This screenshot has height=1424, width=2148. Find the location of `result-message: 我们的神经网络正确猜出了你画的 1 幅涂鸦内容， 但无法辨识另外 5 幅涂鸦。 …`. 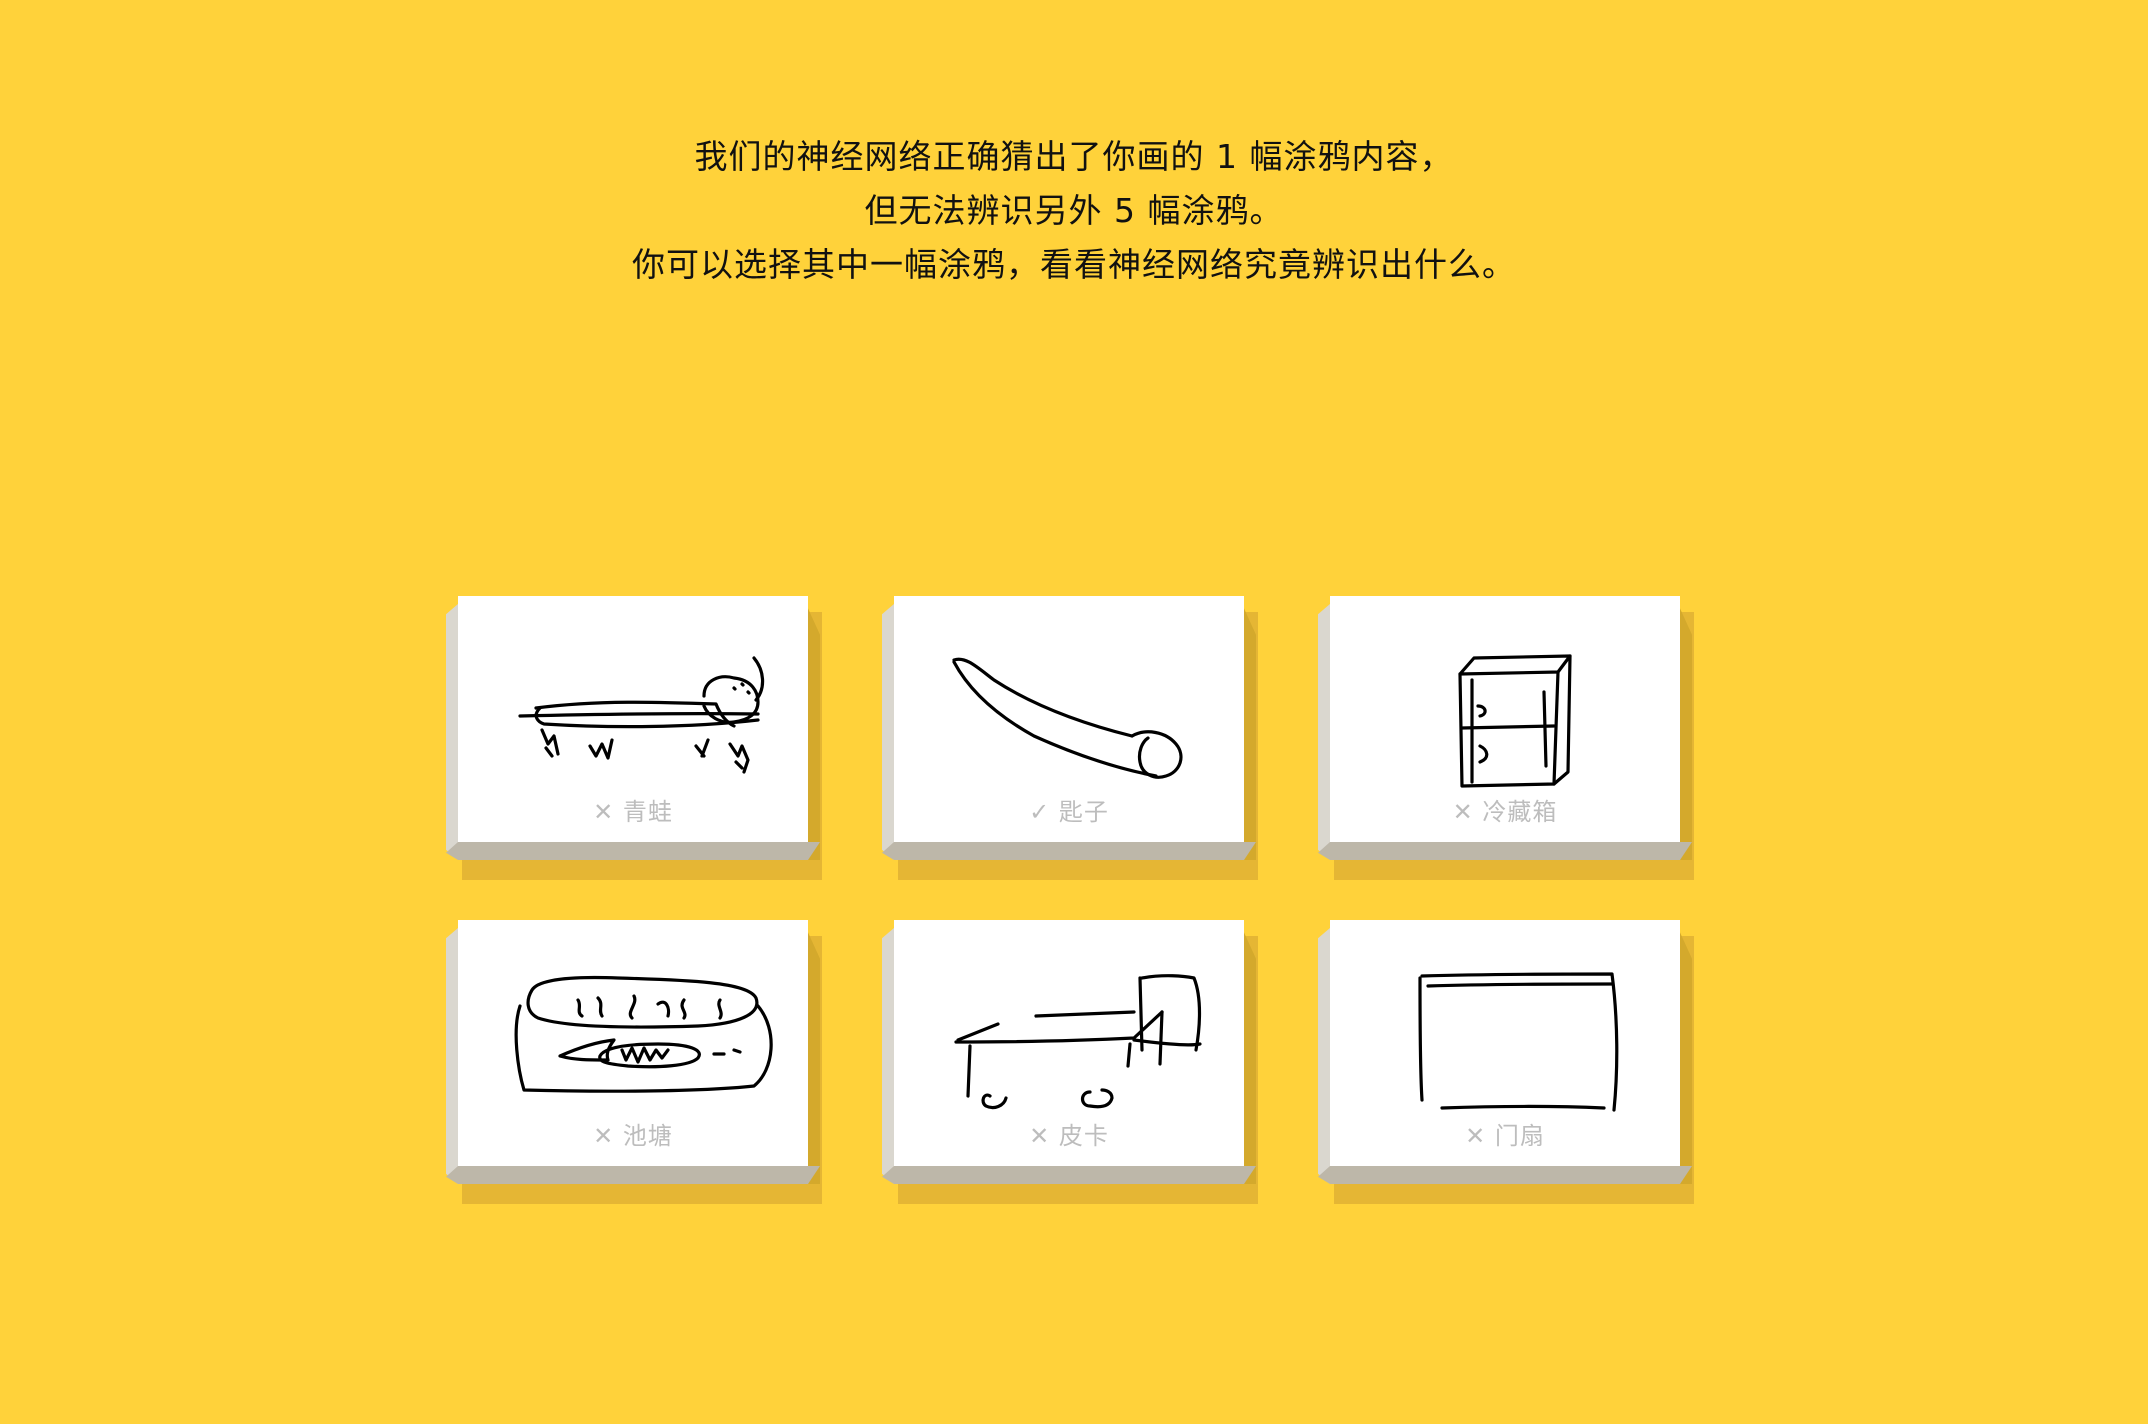

result-message: 我们的神经网络正确猜出了你画的 1 幅涂鸦内容， 但无法辨识另外 5 幅涂鸦。 … is located at coordinates (1074, 211).